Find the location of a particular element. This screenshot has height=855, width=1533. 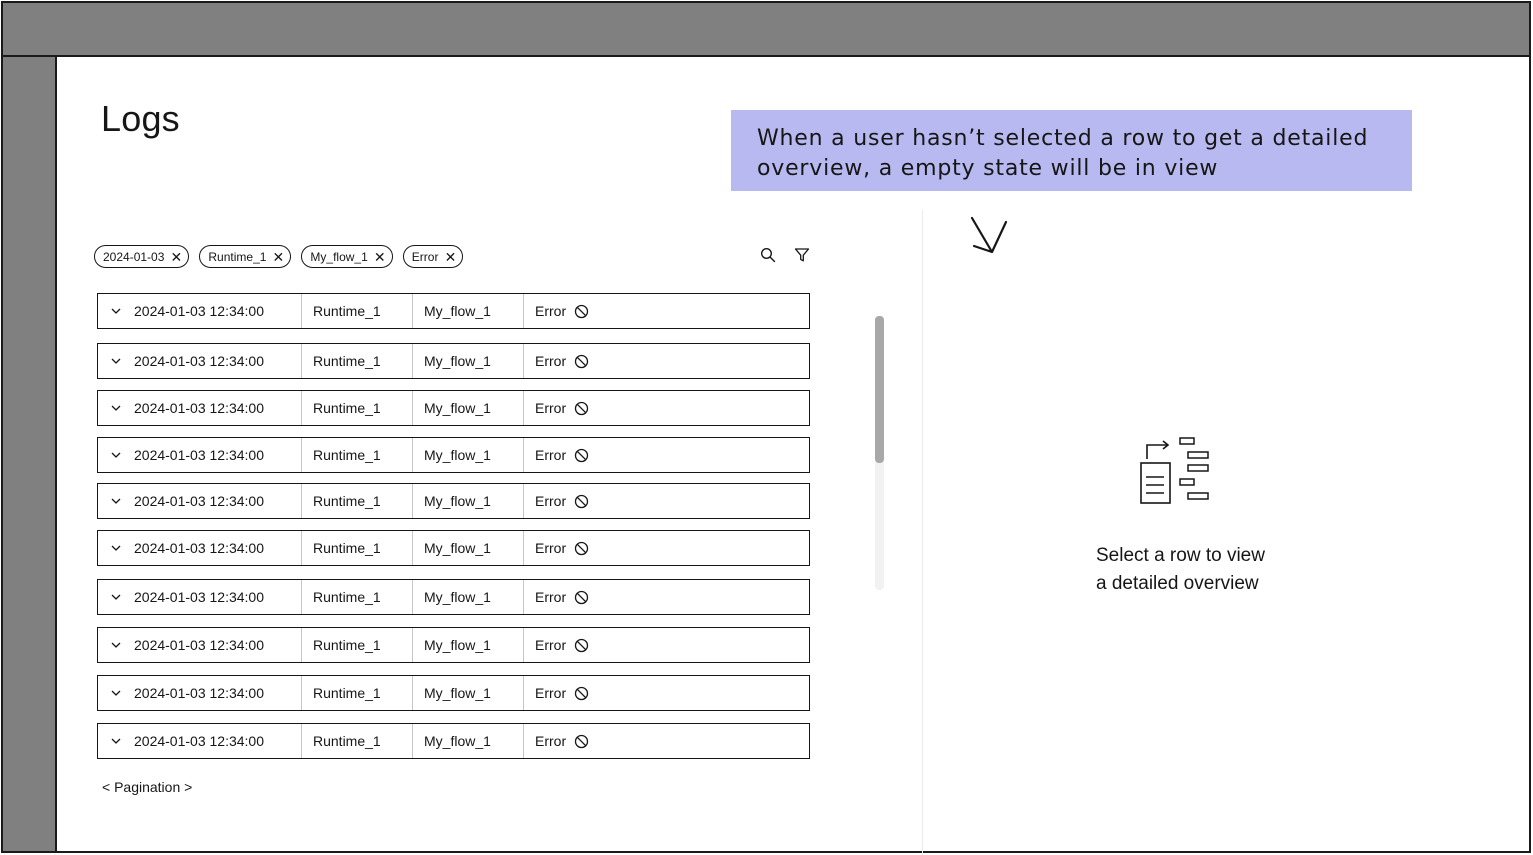

pagination-control: < Pagination > is located at coordinates (147, 787).